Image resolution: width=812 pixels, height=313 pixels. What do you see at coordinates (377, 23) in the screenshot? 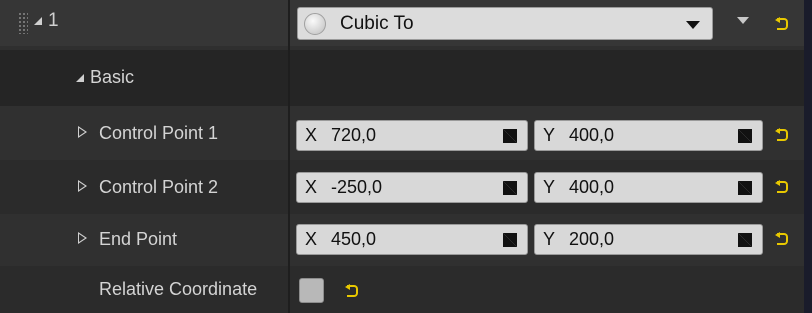
I see `segment-type-value: Cubic To` at bounding box center [377, 23].